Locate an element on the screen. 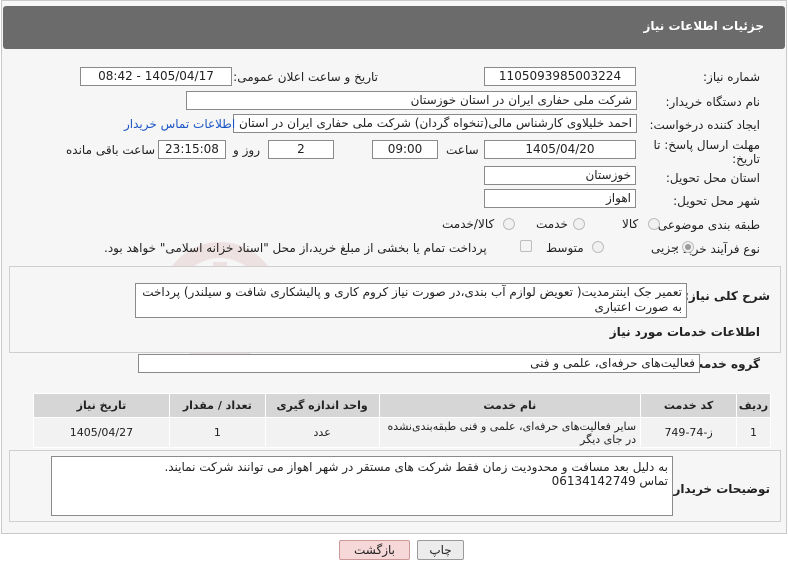  category-radio-goods is located at coordinates (654, 224).